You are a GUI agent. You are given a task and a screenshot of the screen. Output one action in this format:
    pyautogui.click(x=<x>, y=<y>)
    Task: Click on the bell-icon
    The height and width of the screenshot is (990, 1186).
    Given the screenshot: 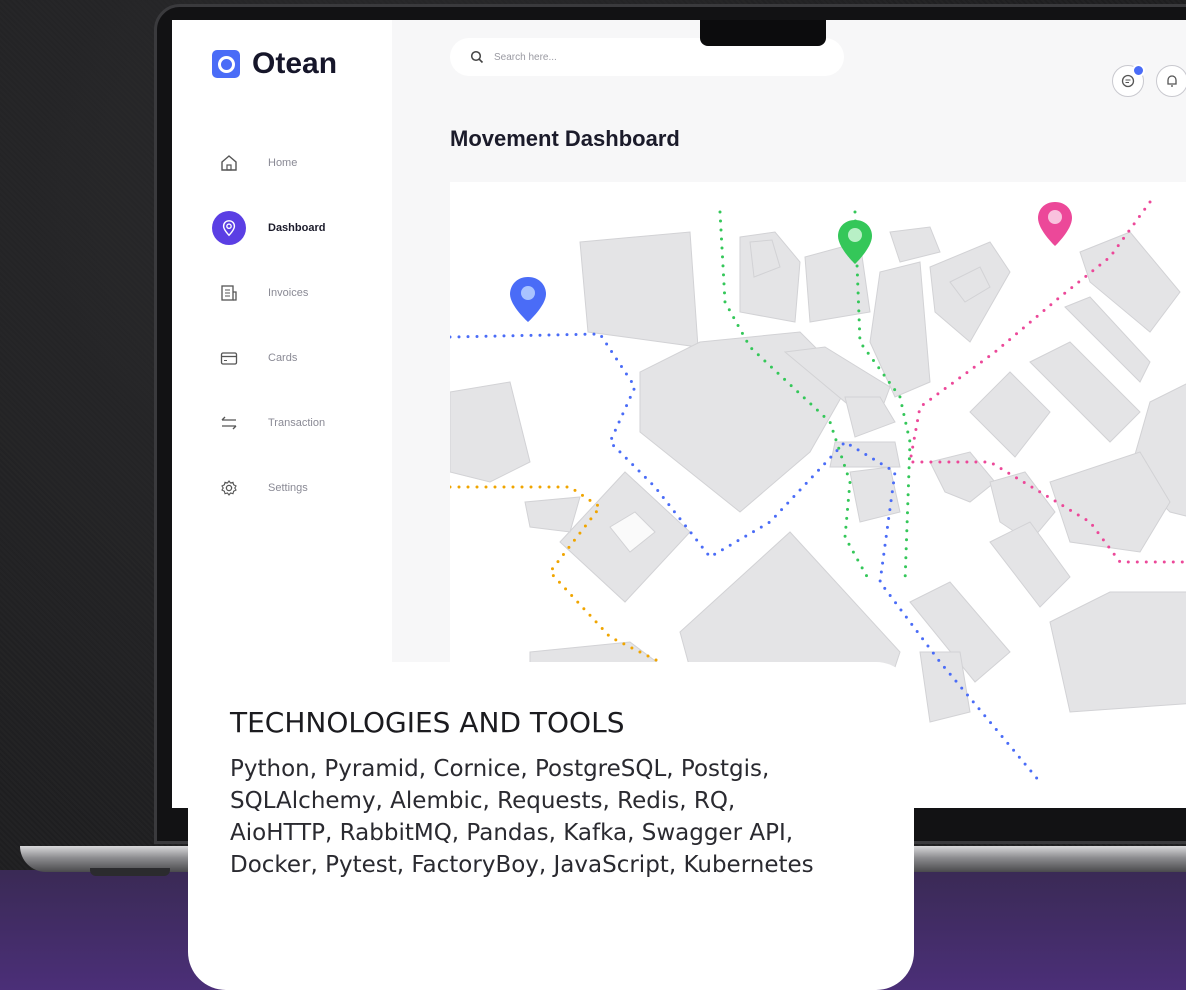 What is the action you would take?
    pyautogui.click(x=1171, y=81)
    